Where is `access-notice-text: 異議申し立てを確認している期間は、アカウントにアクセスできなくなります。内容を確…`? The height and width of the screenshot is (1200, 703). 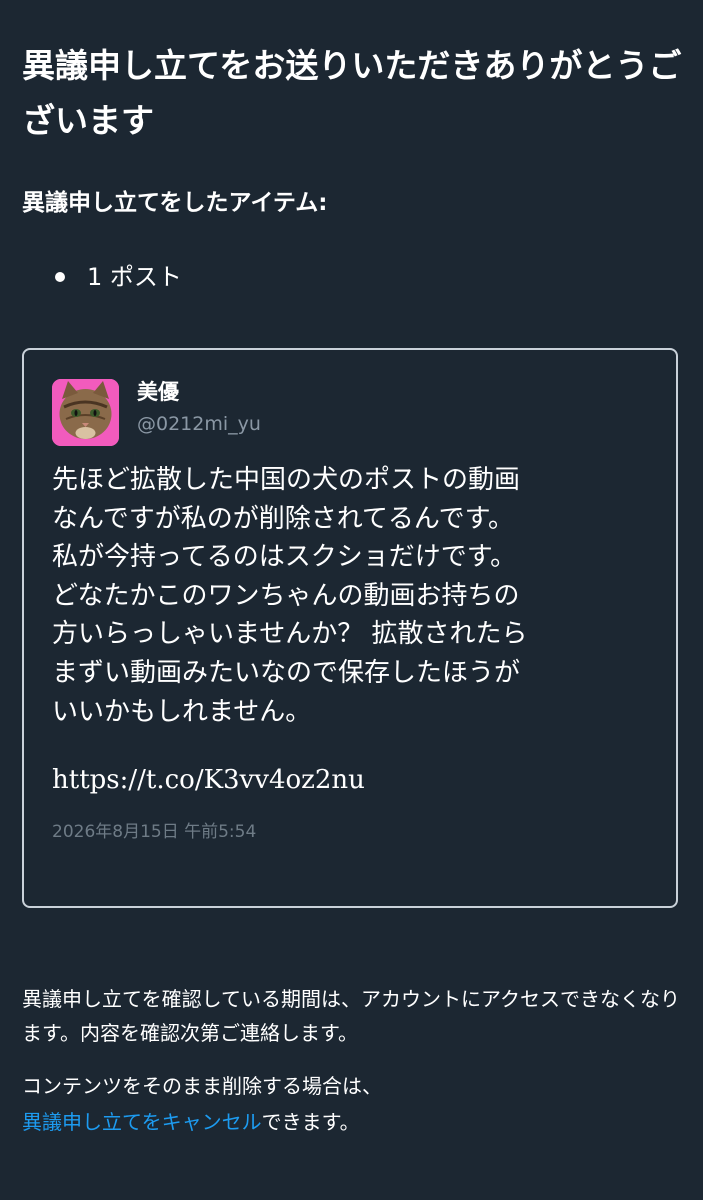 access-notice-text: 異議申し立てを確認している期間は、アカウントにアクセスできなくなります。内容を確… is located at coordinates (351, 1016).